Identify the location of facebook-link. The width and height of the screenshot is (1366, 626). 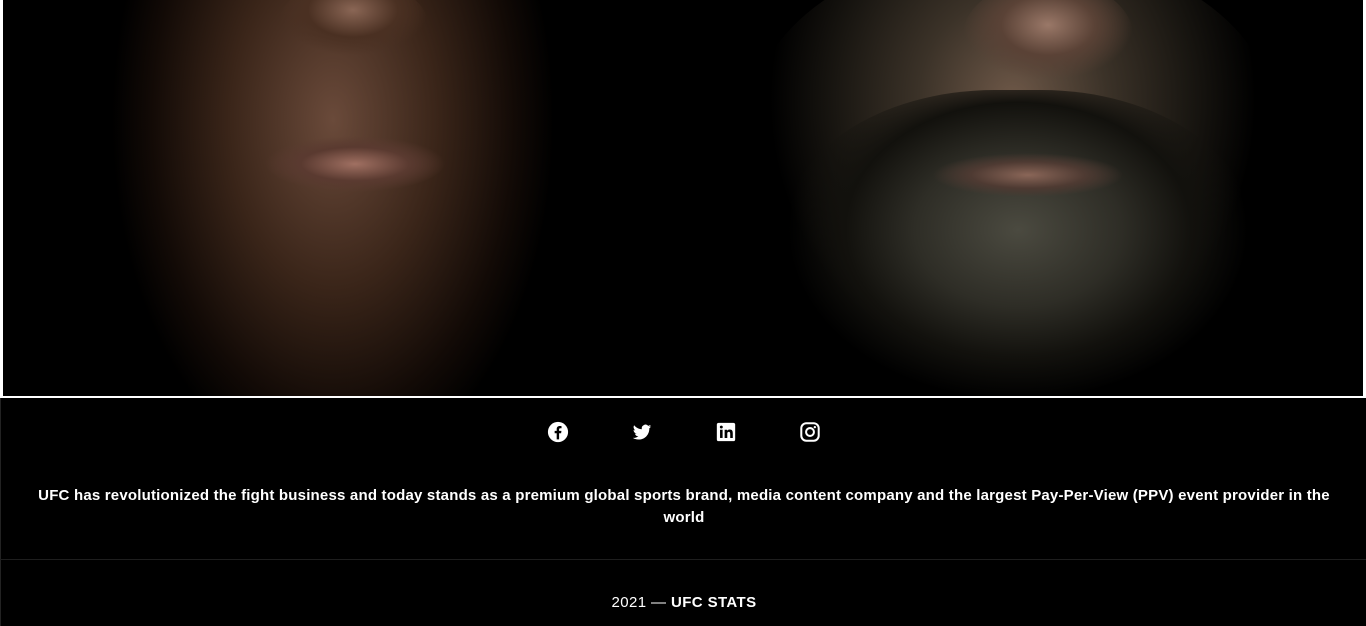
(558, 432).